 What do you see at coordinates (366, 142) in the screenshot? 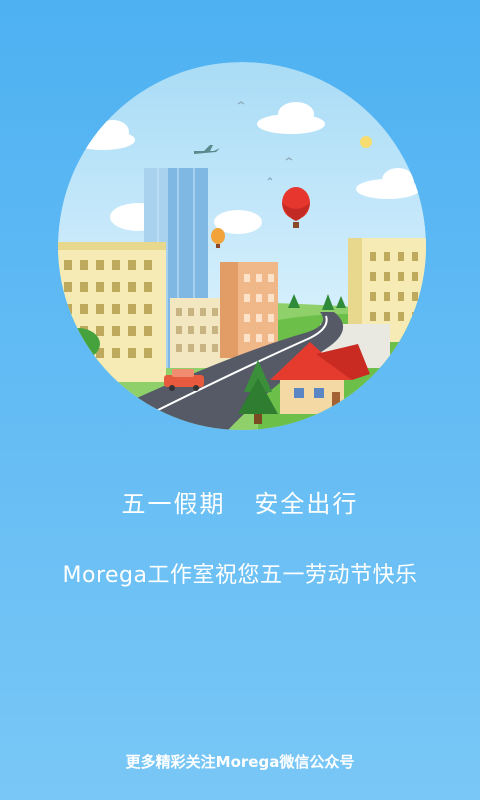
I see `sun` at bounding box center [366, 142].